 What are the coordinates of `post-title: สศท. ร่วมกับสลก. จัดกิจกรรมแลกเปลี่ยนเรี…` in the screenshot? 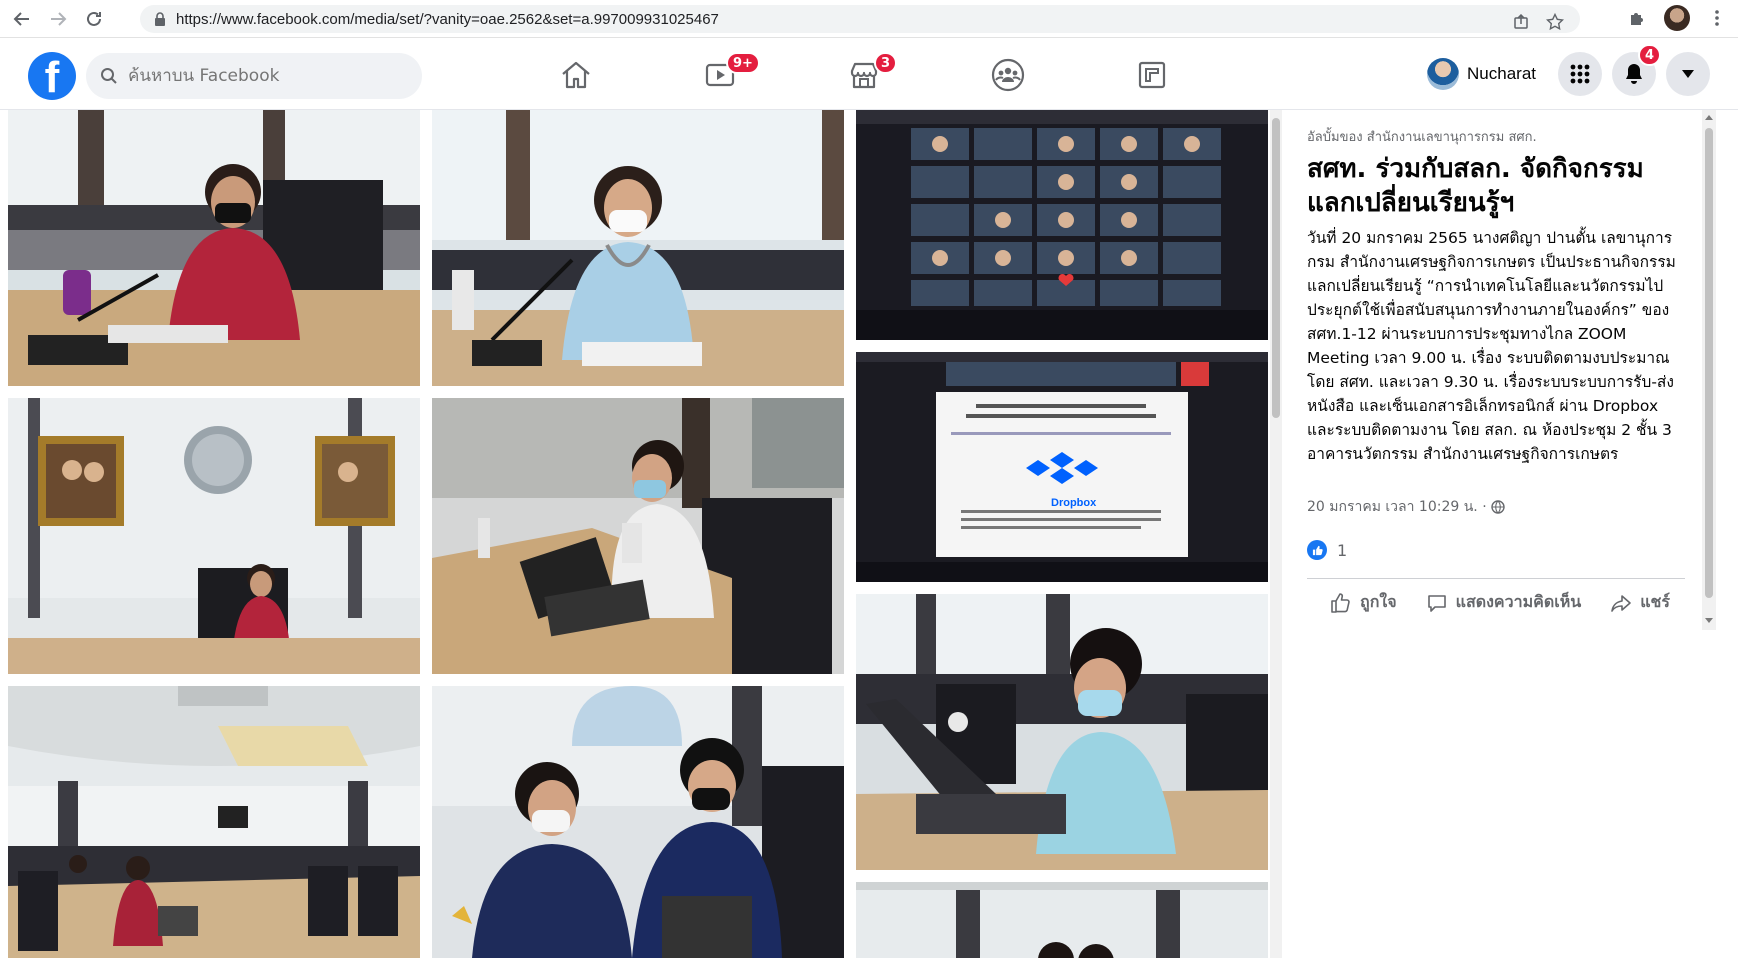 It's located at (1475, 186).